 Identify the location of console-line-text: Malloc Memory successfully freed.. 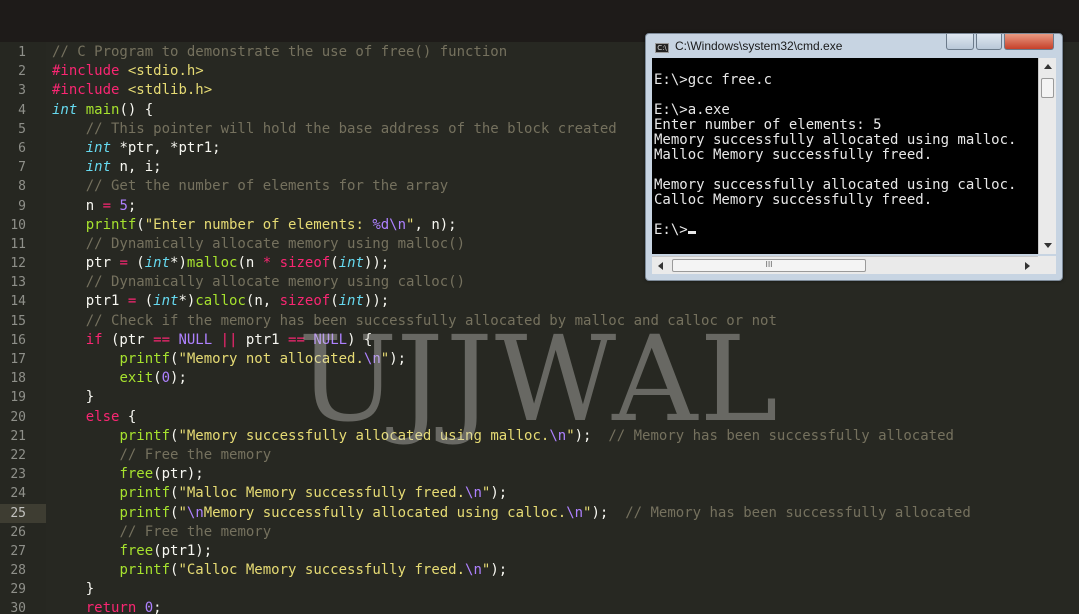
(793, 155).